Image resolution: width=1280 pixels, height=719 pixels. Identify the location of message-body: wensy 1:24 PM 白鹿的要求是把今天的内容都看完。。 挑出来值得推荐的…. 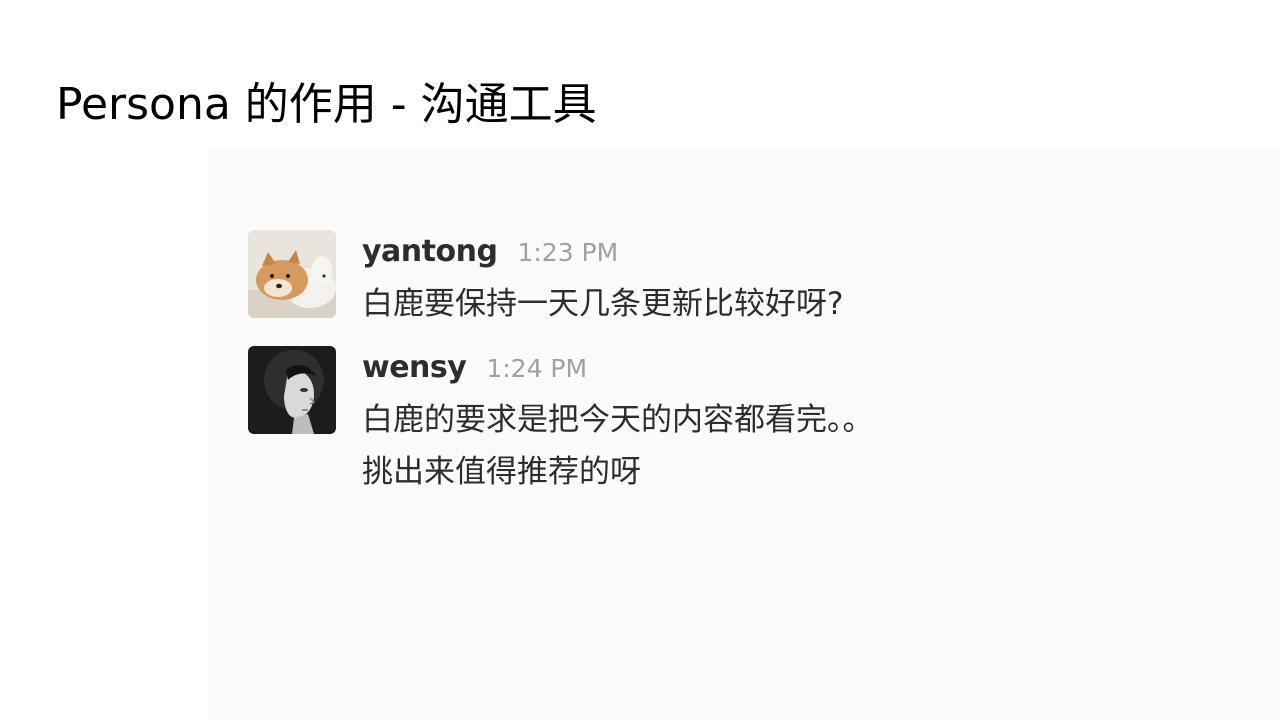
(742, 424).